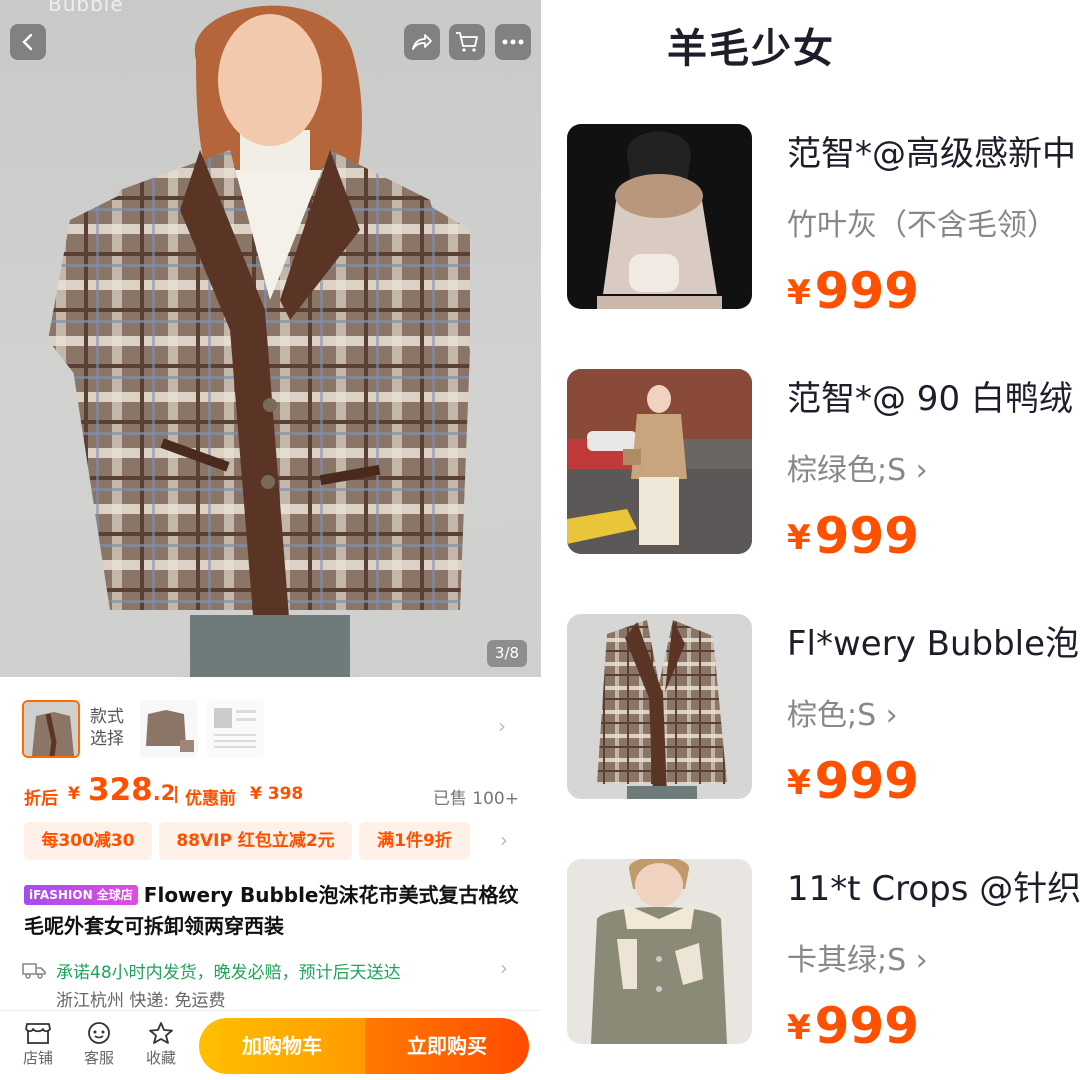  What do you see at coordinates (269, 986) in the screenshot?
I see `shipping-info: 承诺48小时内发货，晚发必赔，预计后天送达 浙江杭州 快递: 免运费 ›` at bounding box center [269, 986].